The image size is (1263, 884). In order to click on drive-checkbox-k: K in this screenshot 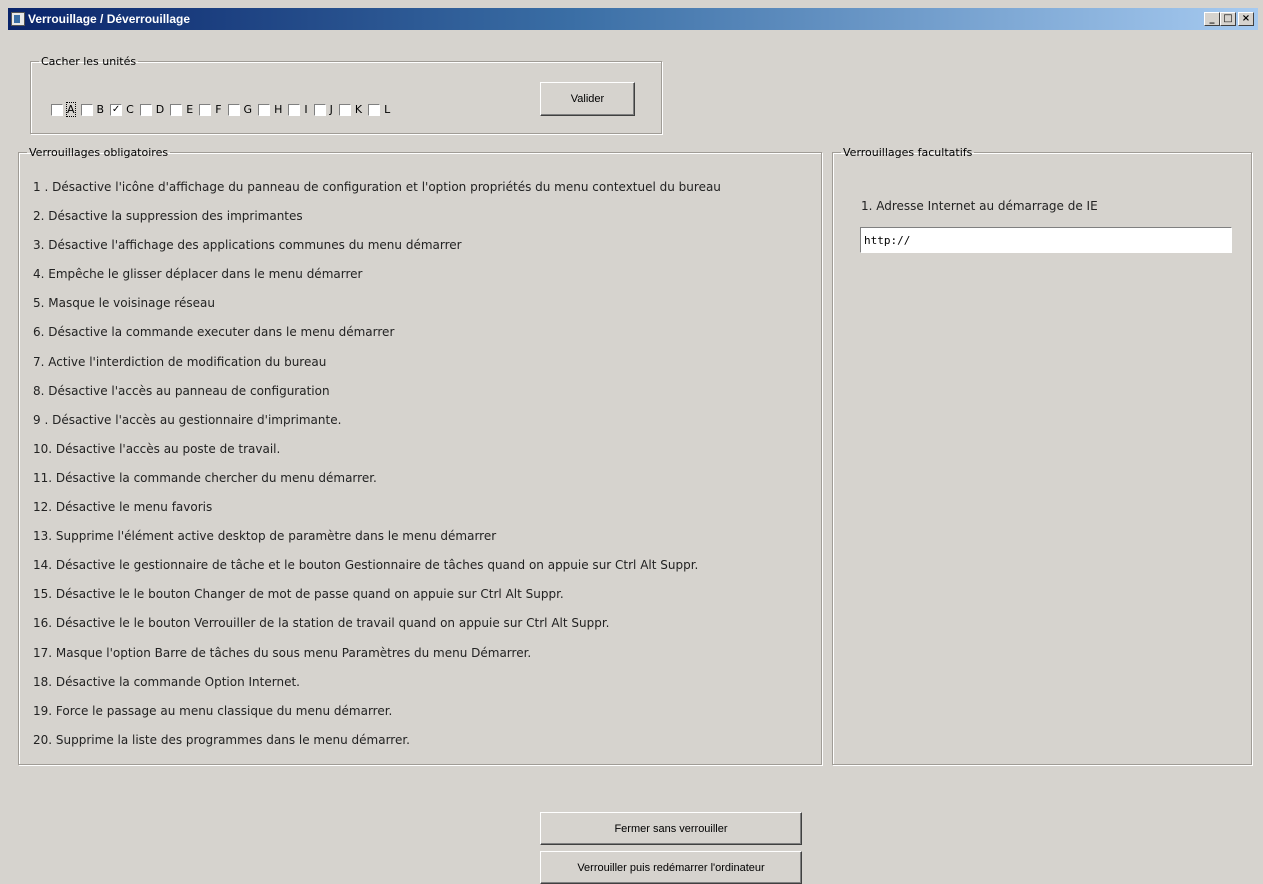, I will do `click(350, 109)`.